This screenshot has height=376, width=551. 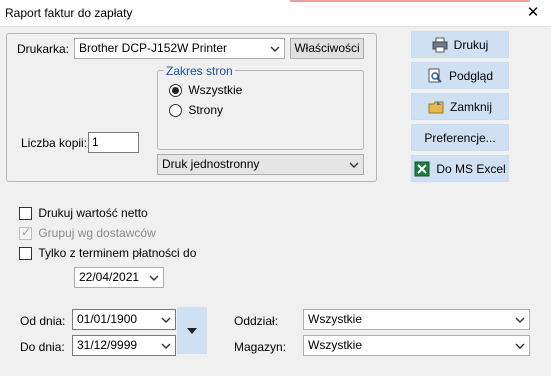 What do you see at coordinates (410, 1) in the screenshot?
I see `title-decoration` at bounding box center [410, 1].